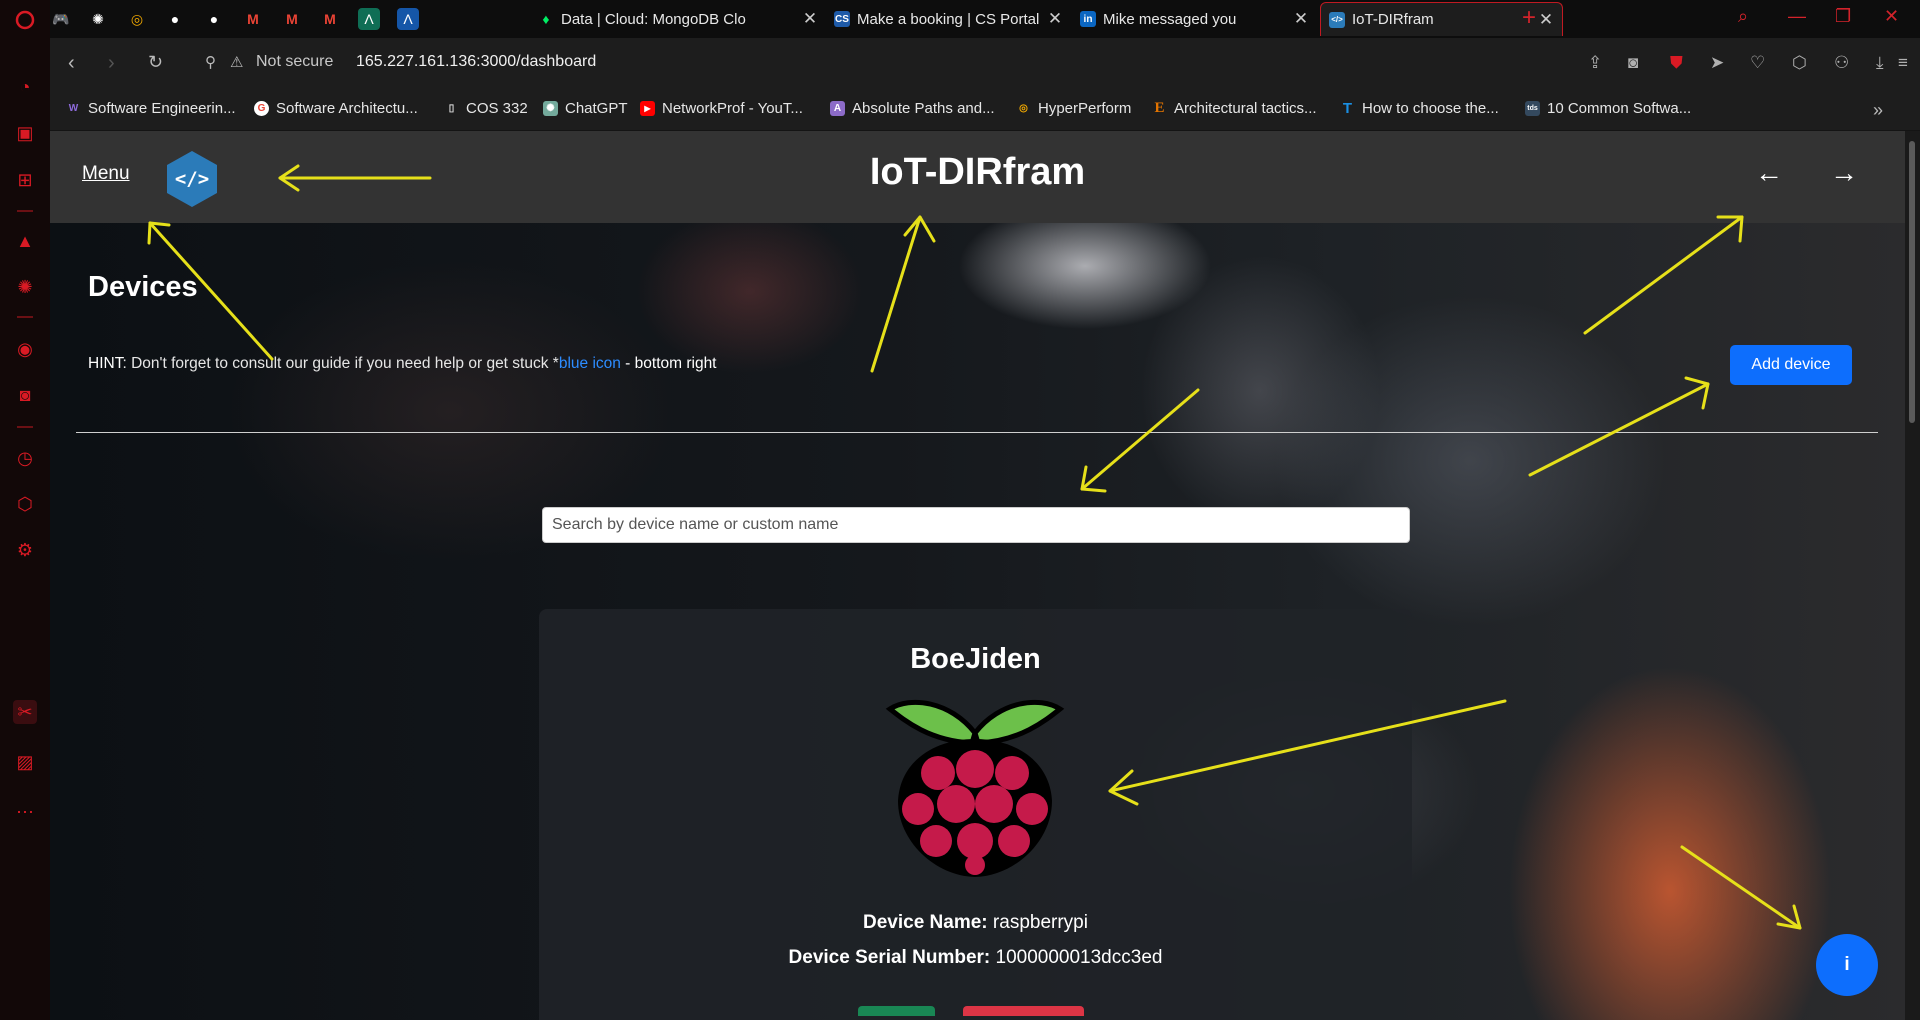 The image size is (1920, 1020). Describe the element at coordinates (1040, 922) in the screenshot. I see `device-name-value: raspberrypi` at that location.